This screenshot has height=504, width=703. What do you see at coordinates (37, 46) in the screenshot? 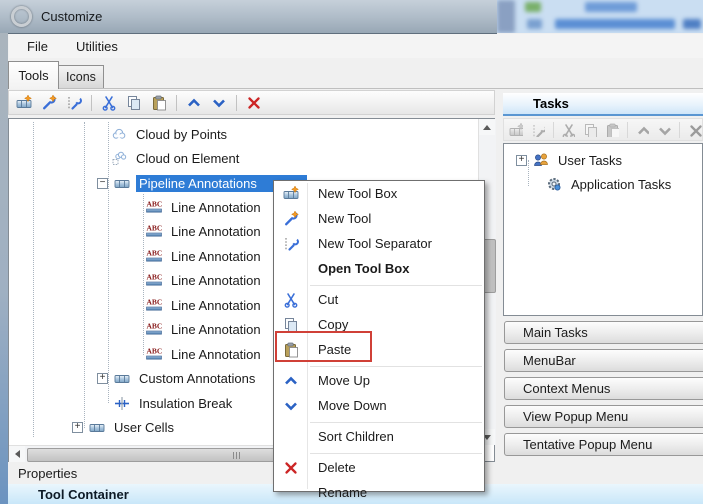
I see `menu-file: File` at bounding box center [37, 46].